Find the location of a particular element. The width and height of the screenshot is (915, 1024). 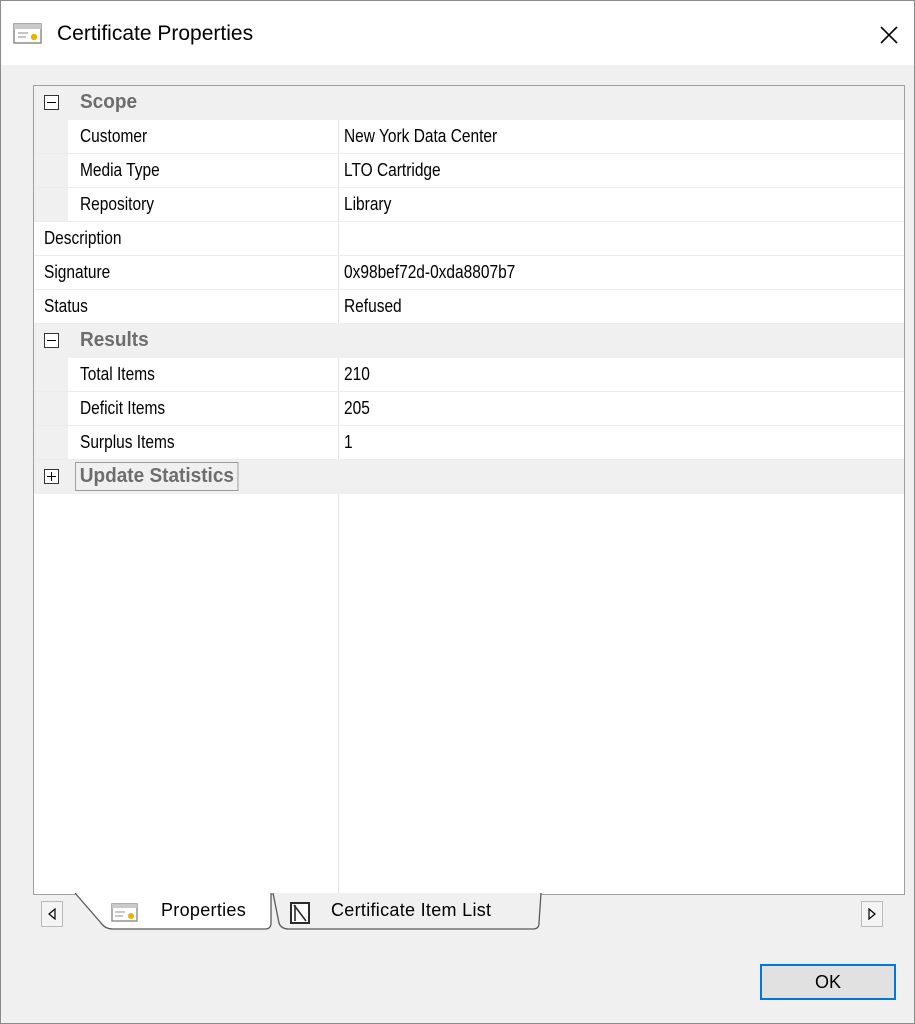

property-row-surplus-items: Surplus Items 1 is located at coordinates (469, 443).